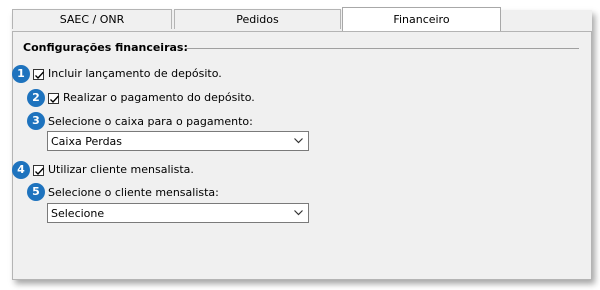  I want to click on cash-select-label: Selecione o caixa para o pagamento:, so click(150, 121).